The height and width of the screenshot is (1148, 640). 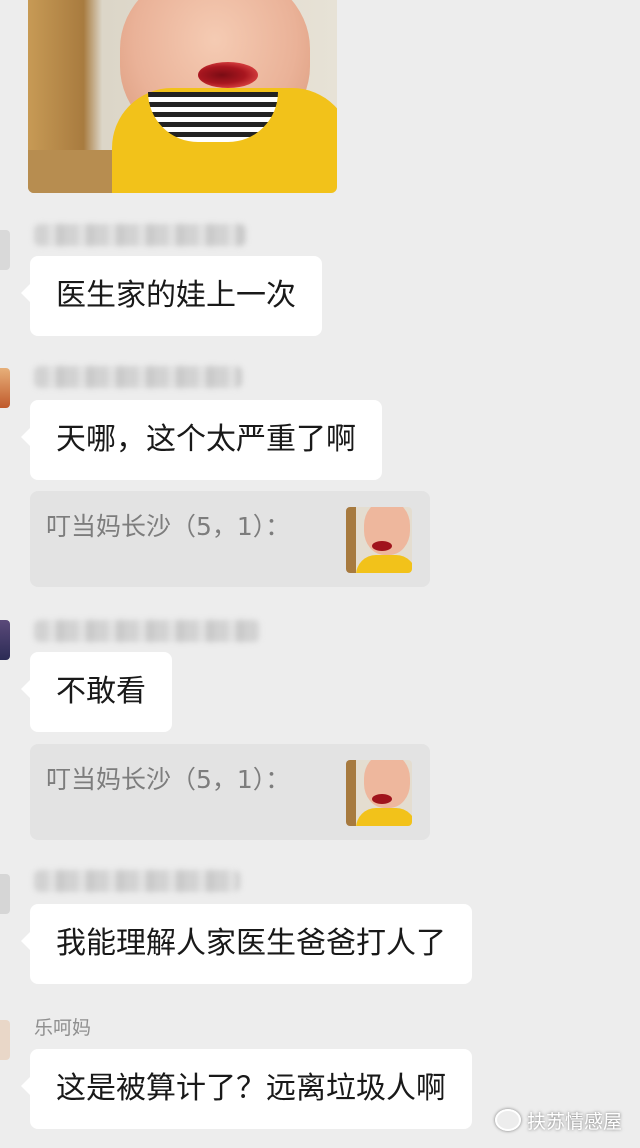 I want to click on message-bubble: 这是被算计了？远离垃圾人啊, so click(x=246, y=1089).